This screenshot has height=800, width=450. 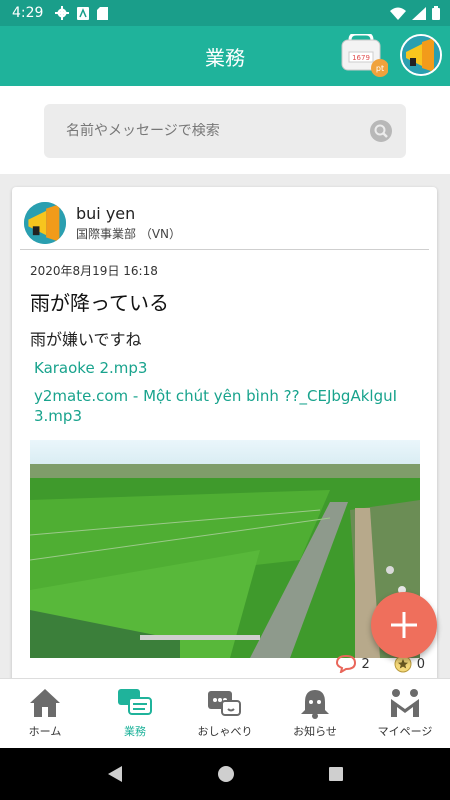 I want to click on sd-card-icon, so click(x=103, y=13).